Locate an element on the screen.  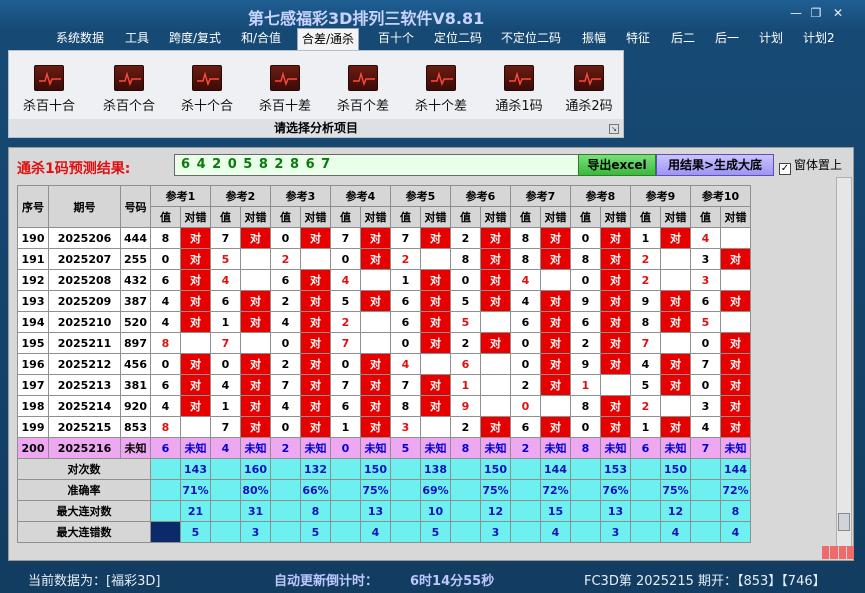
menu-item: 不定位二码 is located at coordinates (531, 39).